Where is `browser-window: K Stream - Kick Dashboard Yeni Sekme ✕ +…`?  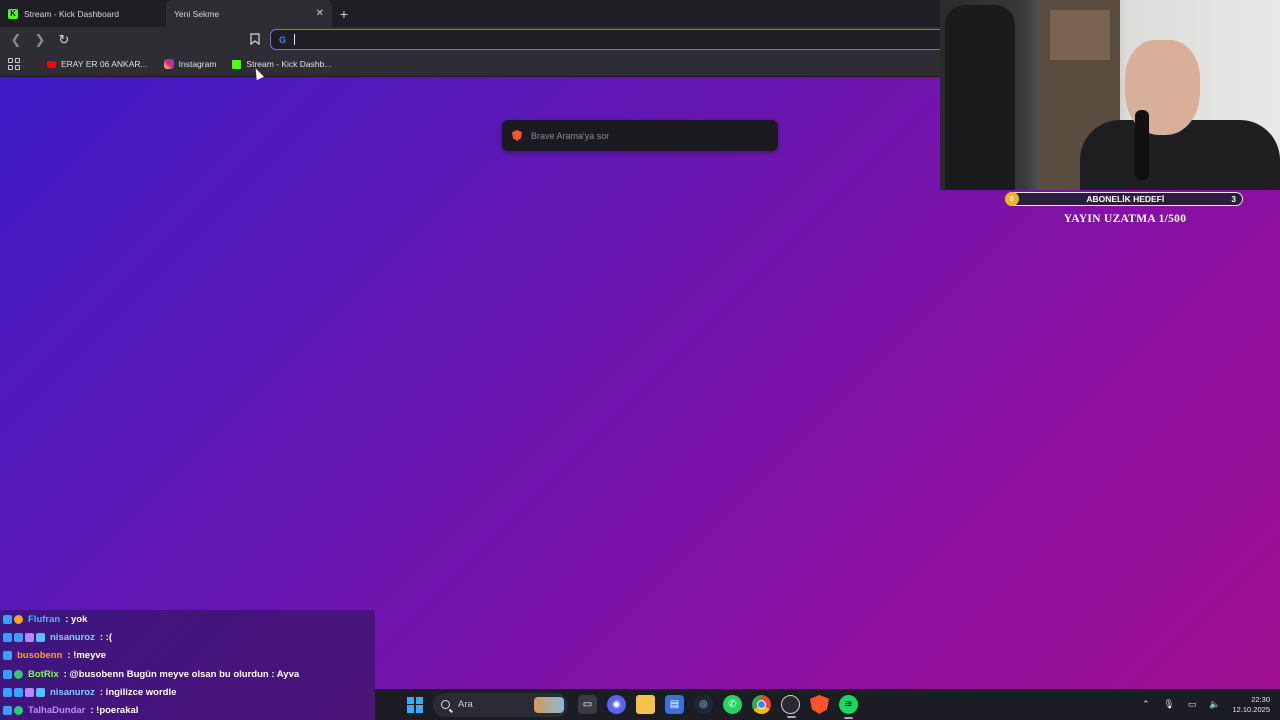
browser-window: K Stream - Kick Dashboard Yeni Sekme ✕ +… is located at coordinates (475, 38).